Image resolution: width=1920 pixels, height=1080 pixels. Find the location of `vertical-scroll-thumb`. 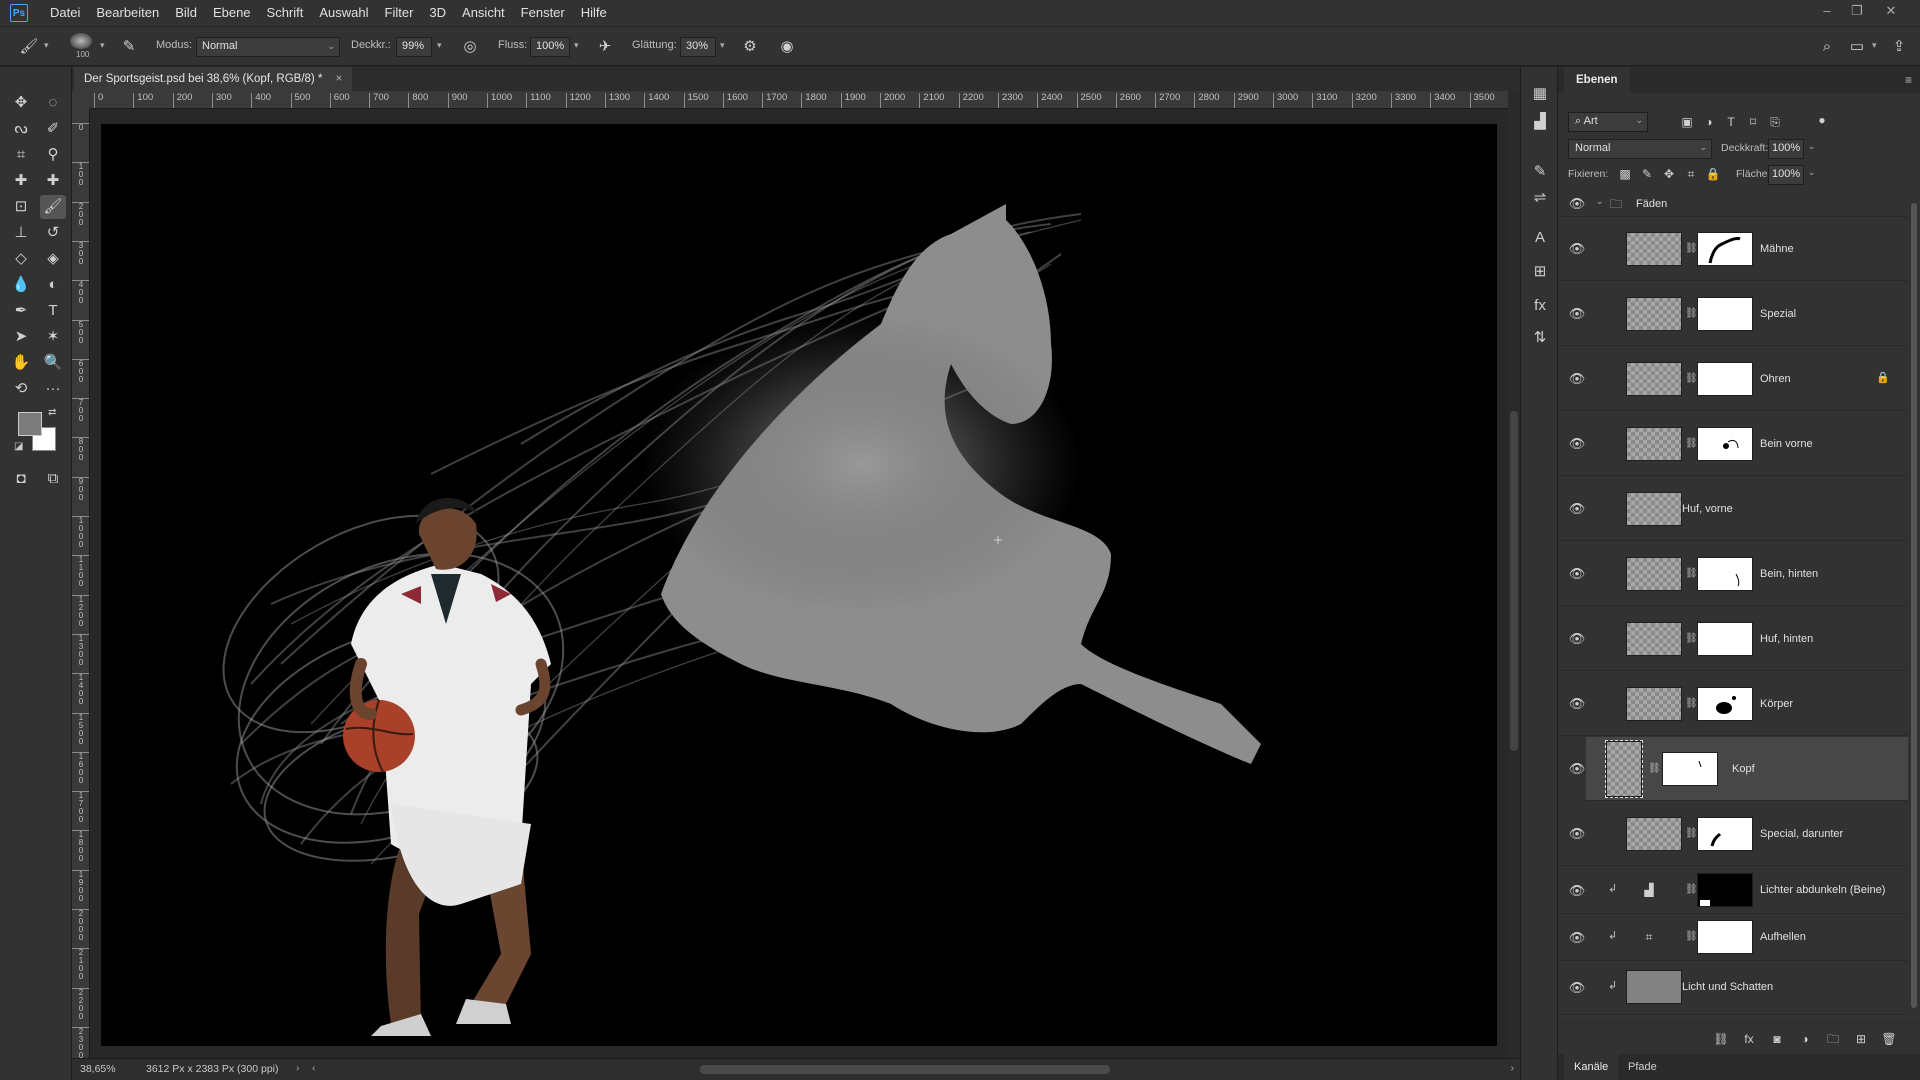

vertical-scroll-thumb is located at coordinates (1514, 581).